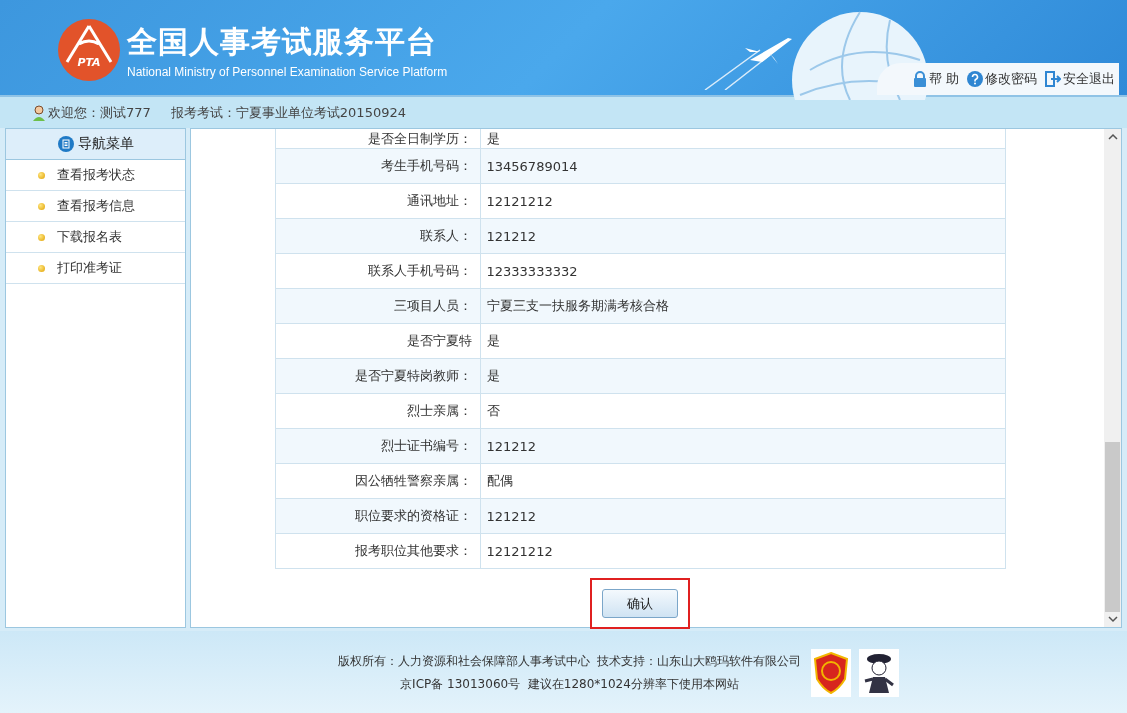 This screenshot has width=1127, height=713. I want to click on menu-icon, so click(65, 144).